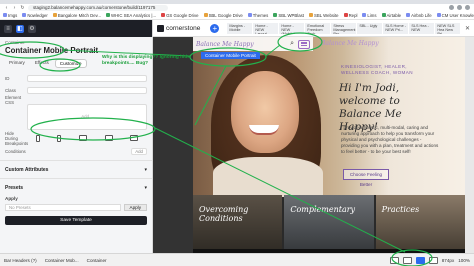 The image size is (474, 266). I want to click on bookmark-item: Themes, so click(257, 15).